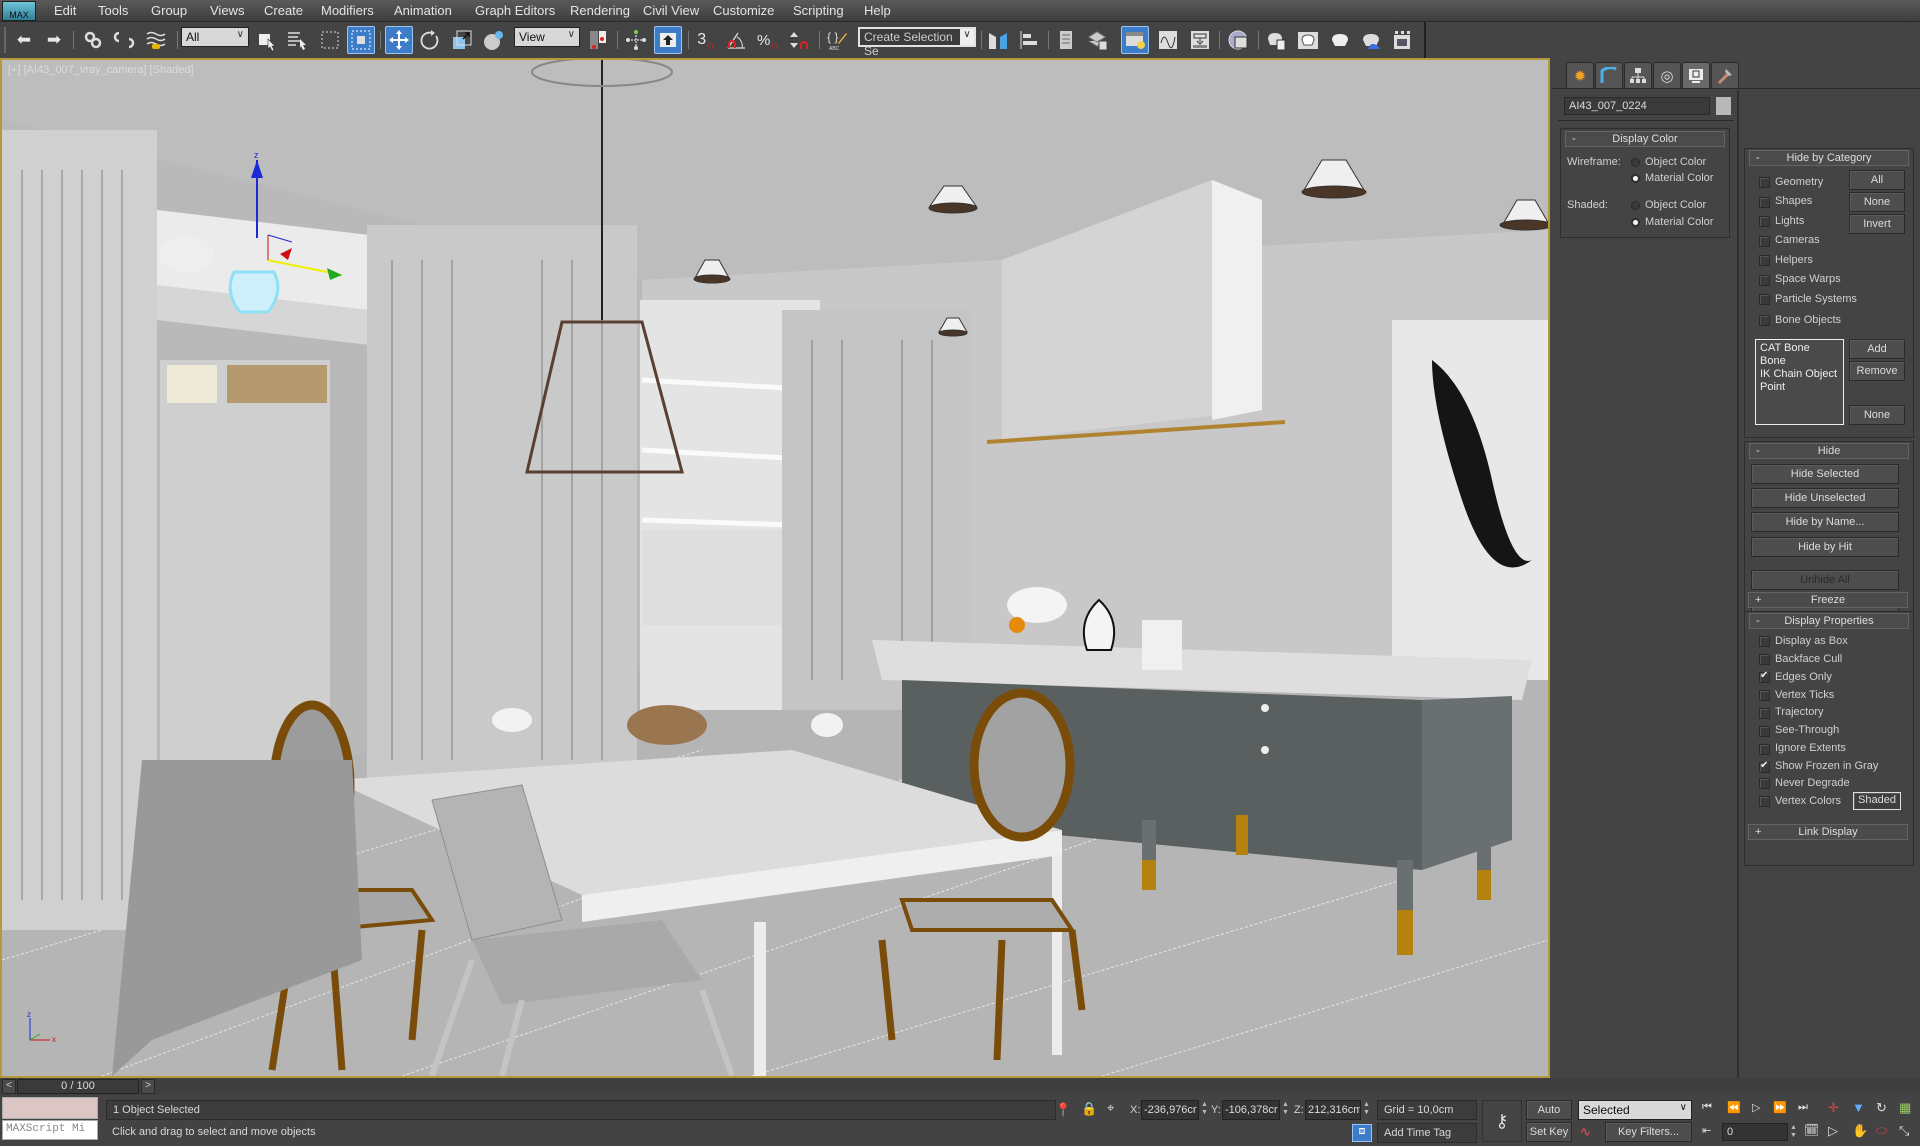  What do you see at coordinates (1828, 832) in the screenshot?
I see `link-display-rollout-header: + Link Display` at bounding box center [1828, 832].